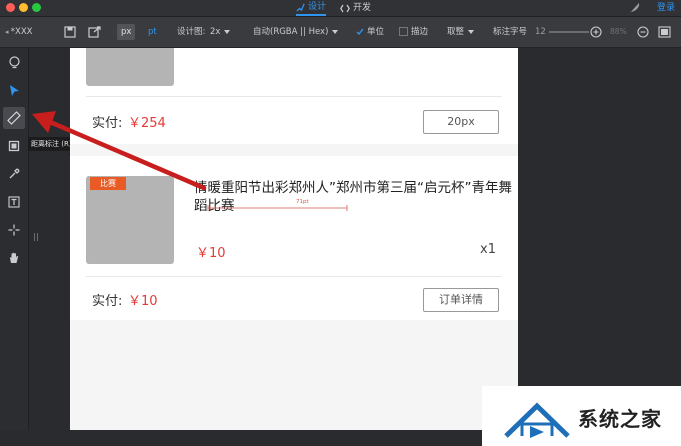 Image resolution: width=681 pixels, height=446 pixels. What do you see at coordinates (666, 8) in the screenshot?
I see `login-link: 登录` at bounding box center [666, 8].